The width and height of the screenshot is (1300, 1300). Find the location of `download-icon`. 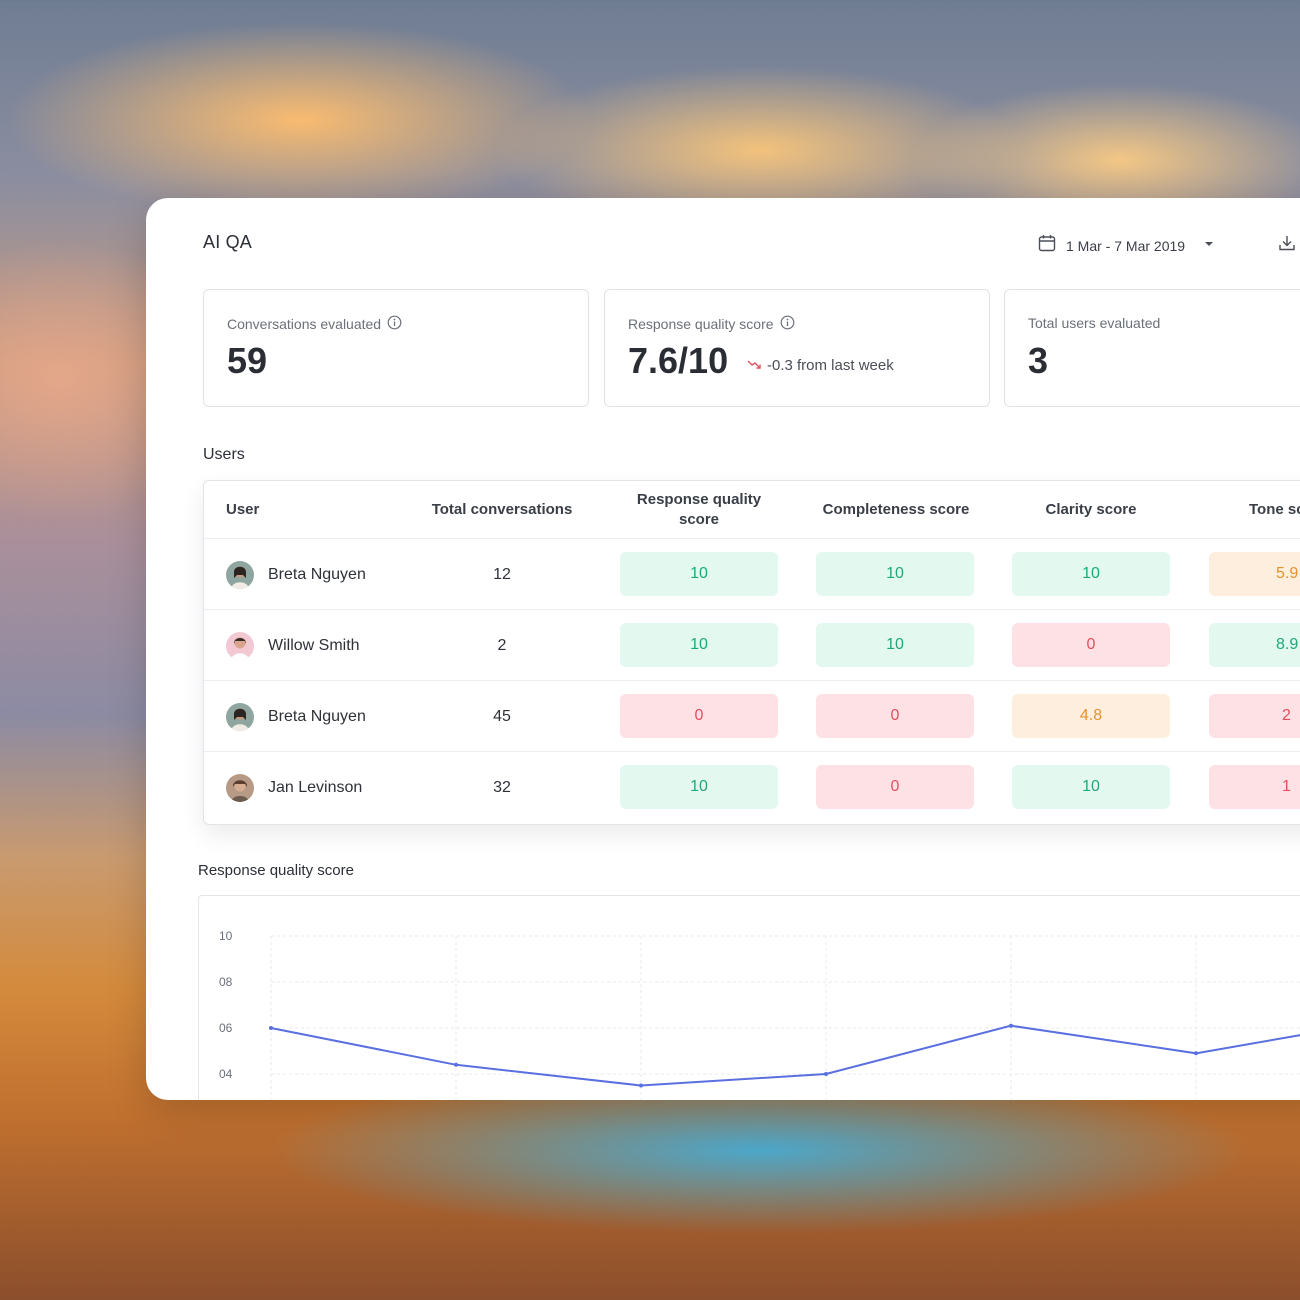

download-icon is located at coordinates (1288, 244).